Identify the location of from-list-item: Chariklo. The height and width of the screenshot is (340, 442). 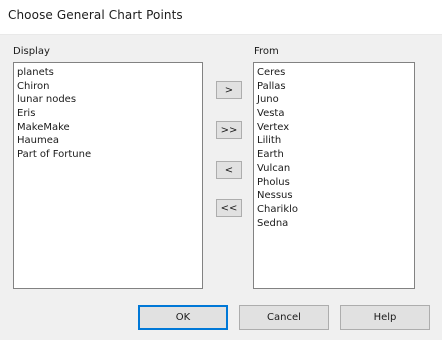
(335, 210).